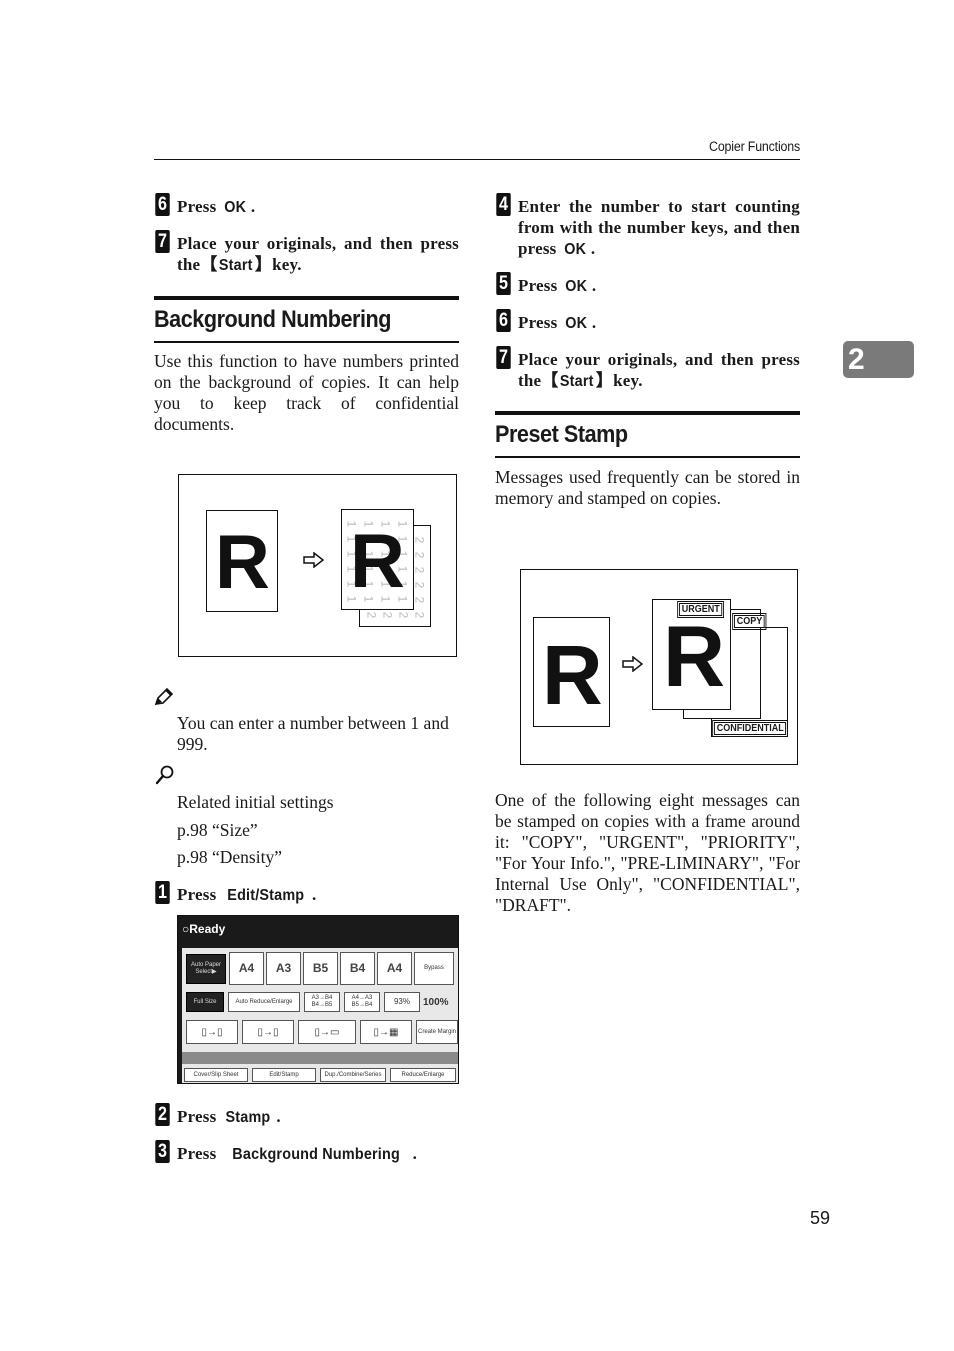 This screenshot has height=1351, width=954. I want to click on bypass-button: Bypass, so click(434, 968).